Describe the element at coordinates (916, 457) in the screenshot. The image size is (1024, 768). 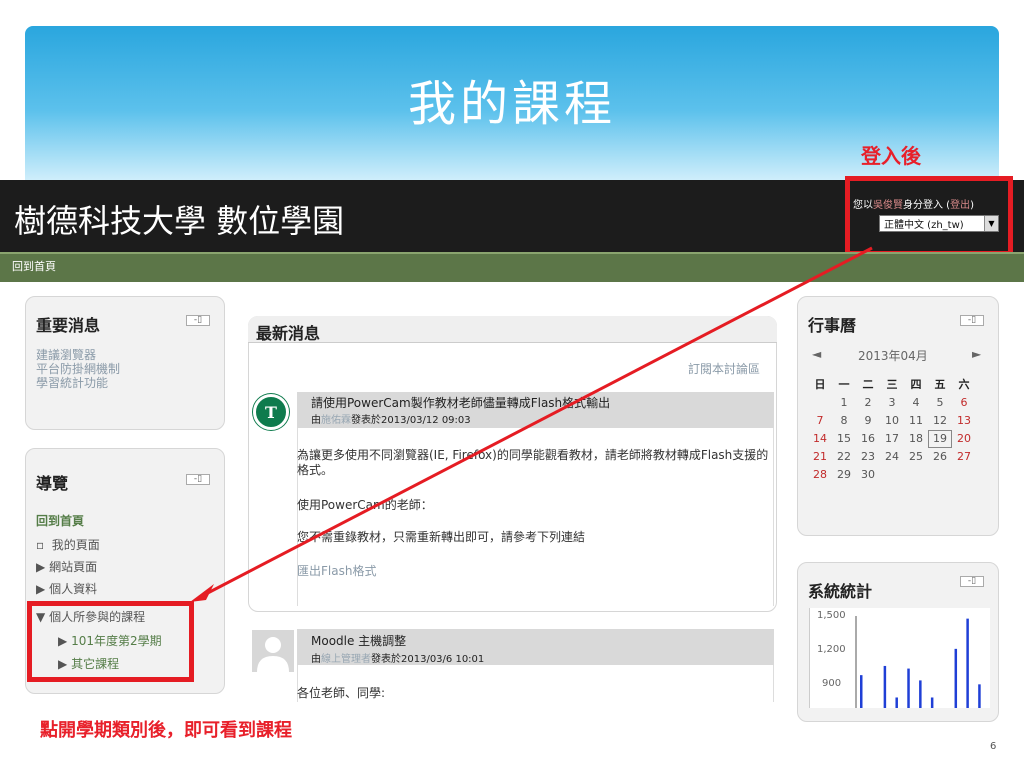
I see `calendar-day: 25` at that location.